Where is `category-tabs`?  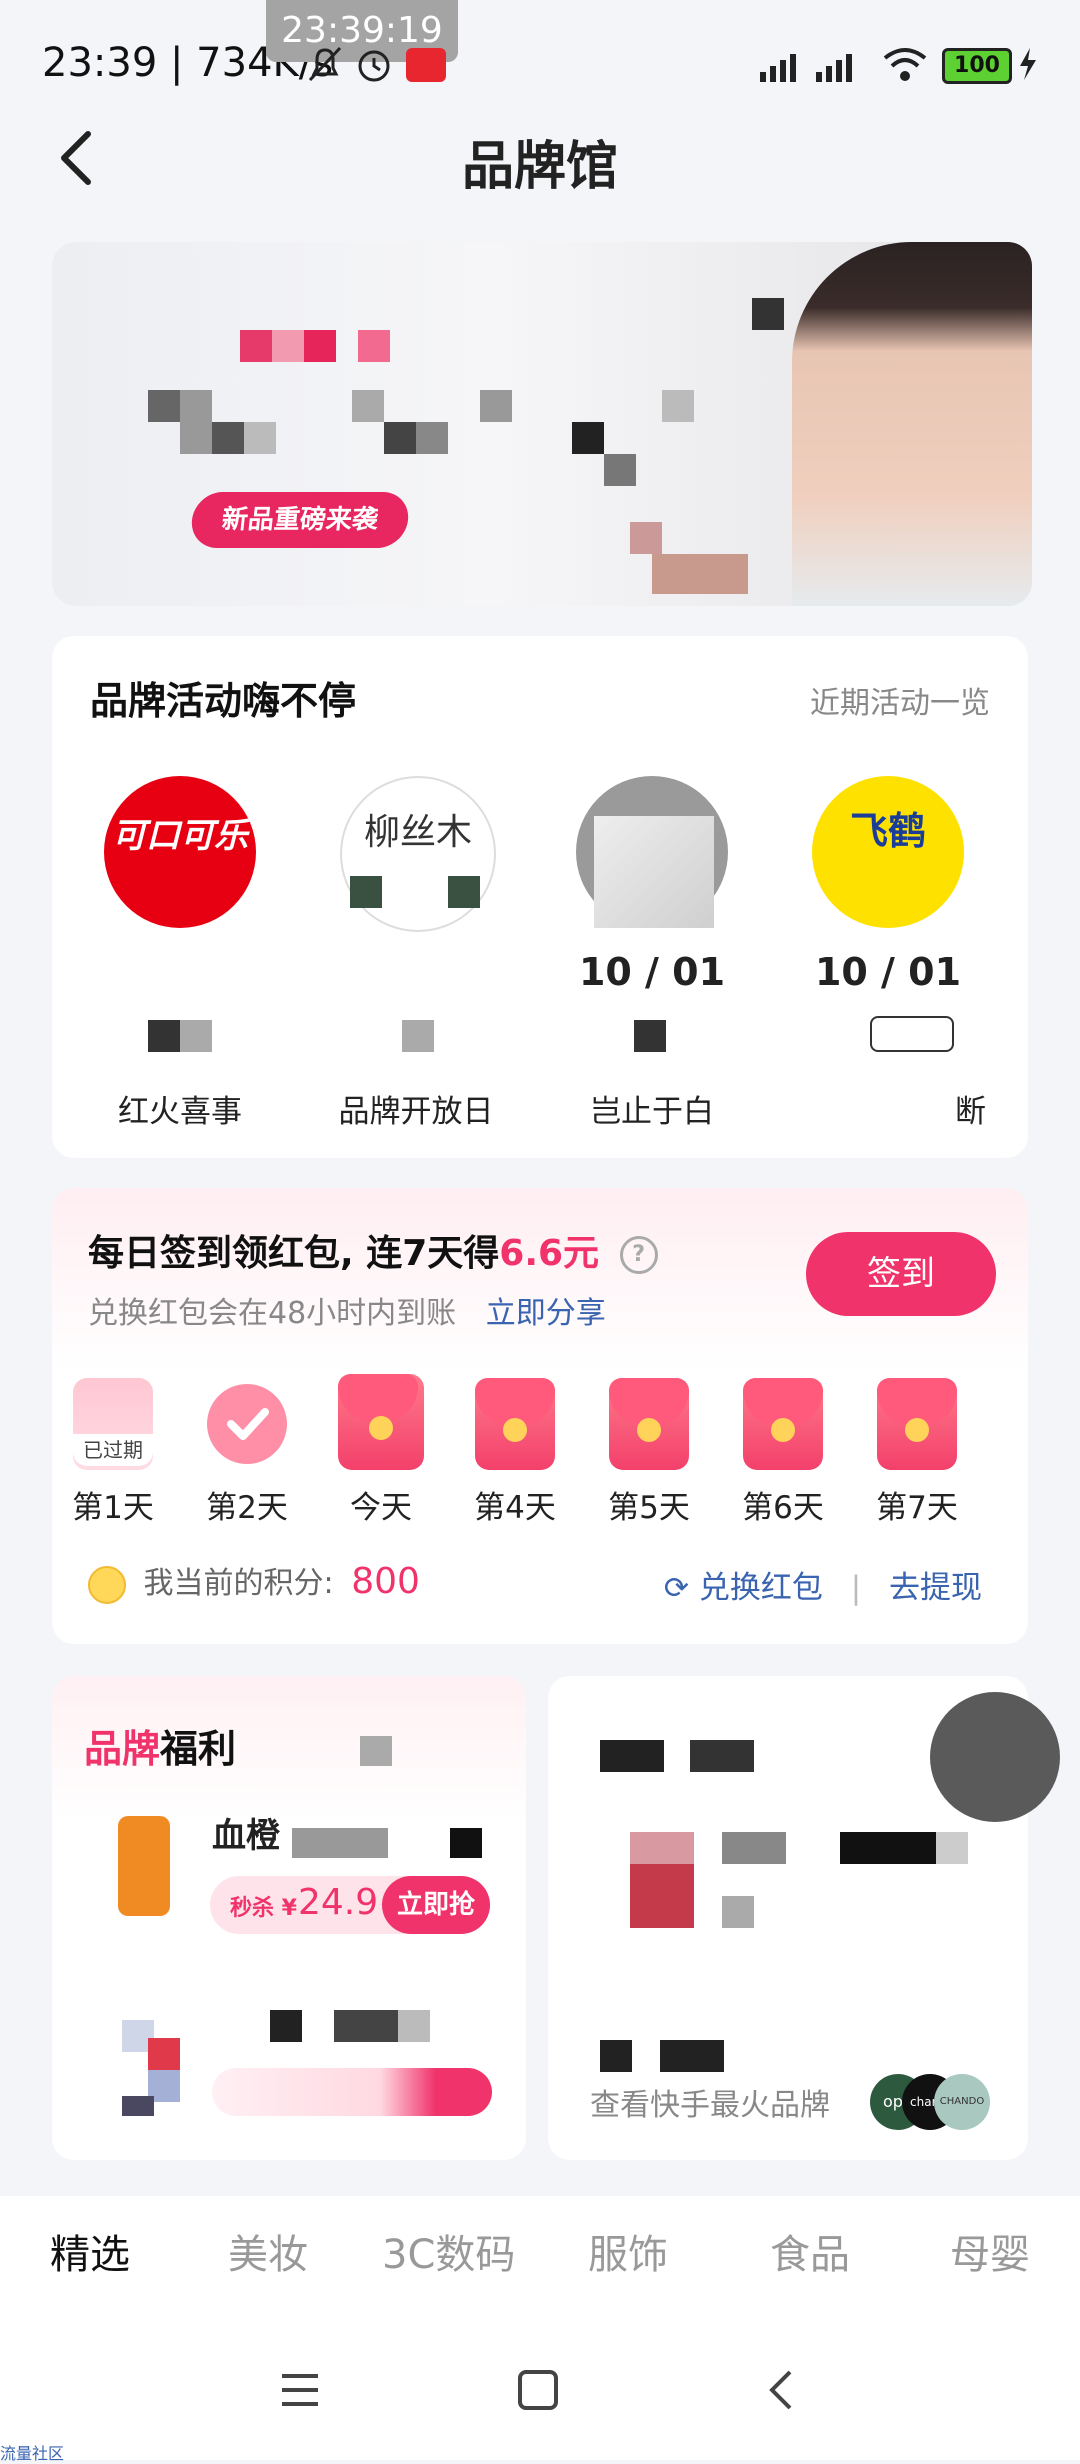
category-tabs is located at coordinates (540, 2256).